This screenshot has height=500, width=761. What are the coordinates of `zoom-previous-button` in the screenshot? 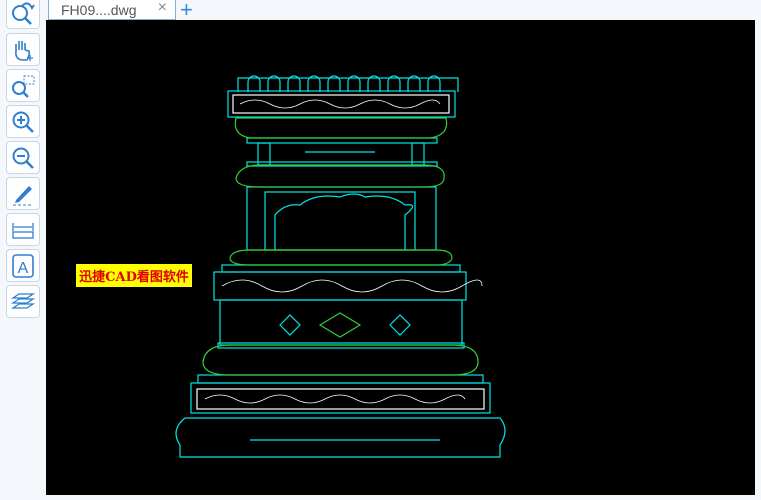 It's located at (23, 14).